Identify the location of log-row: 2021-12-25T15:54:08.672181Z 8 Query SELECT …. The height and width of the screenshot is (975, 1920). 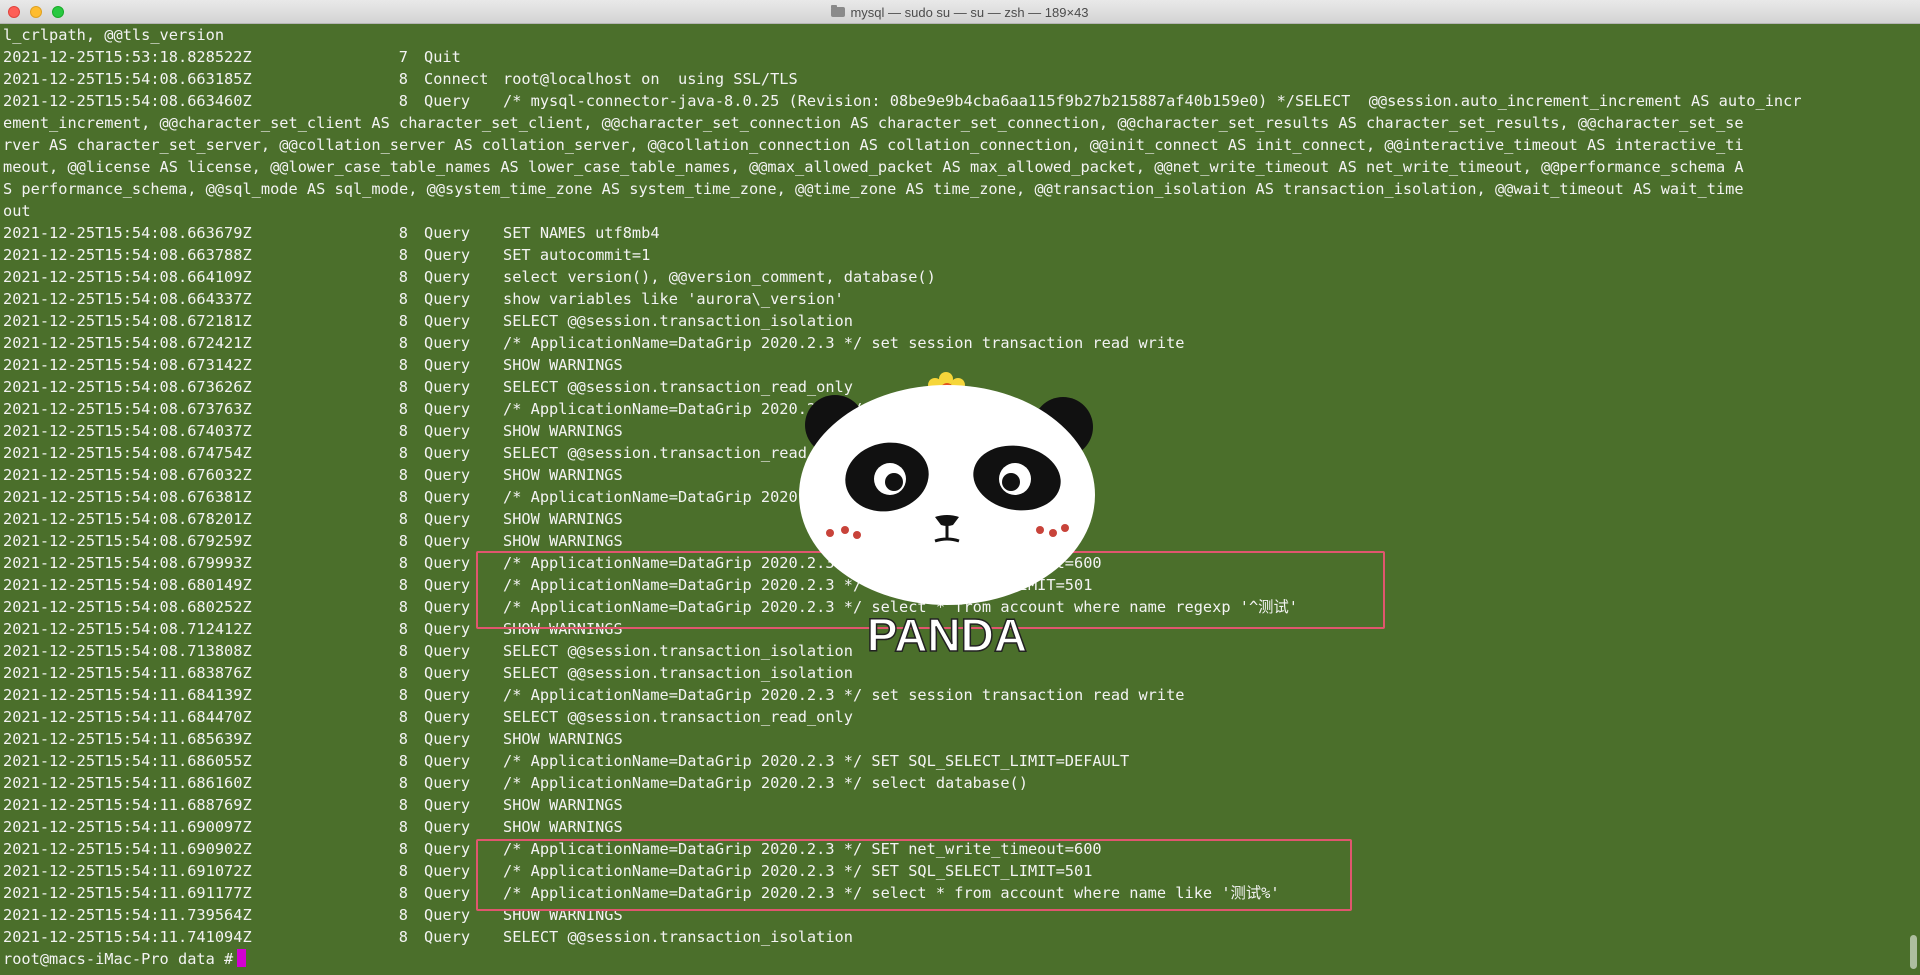
(954, 321).